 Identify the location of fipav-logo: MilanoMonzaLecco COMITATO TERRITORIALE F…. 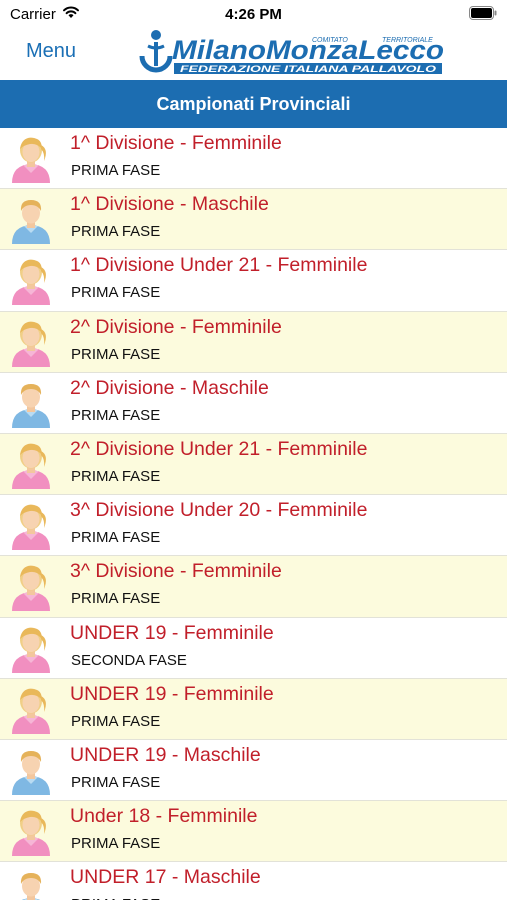
(291, 54).